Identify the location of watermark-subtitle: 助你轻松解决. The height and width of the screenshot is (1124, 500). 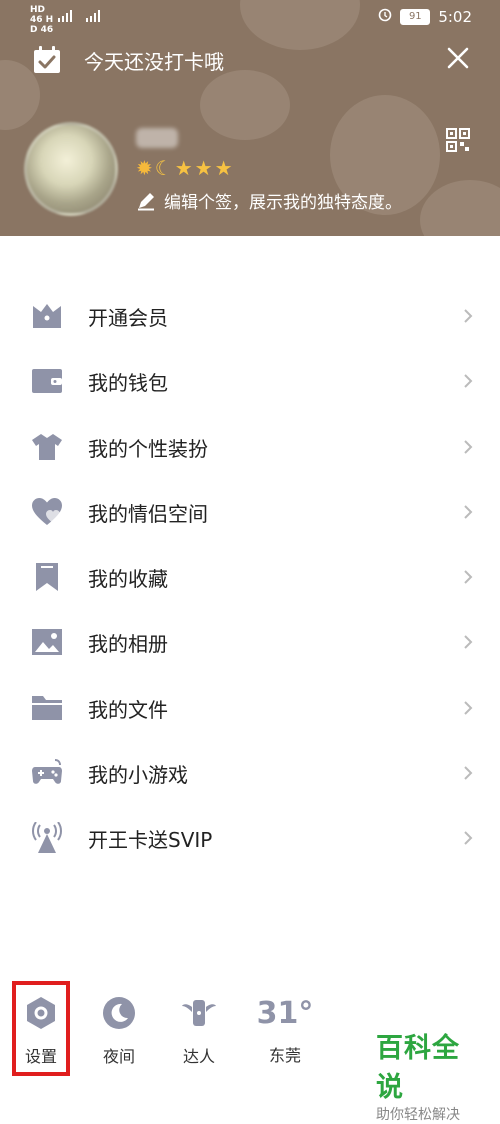
(418, 1115).